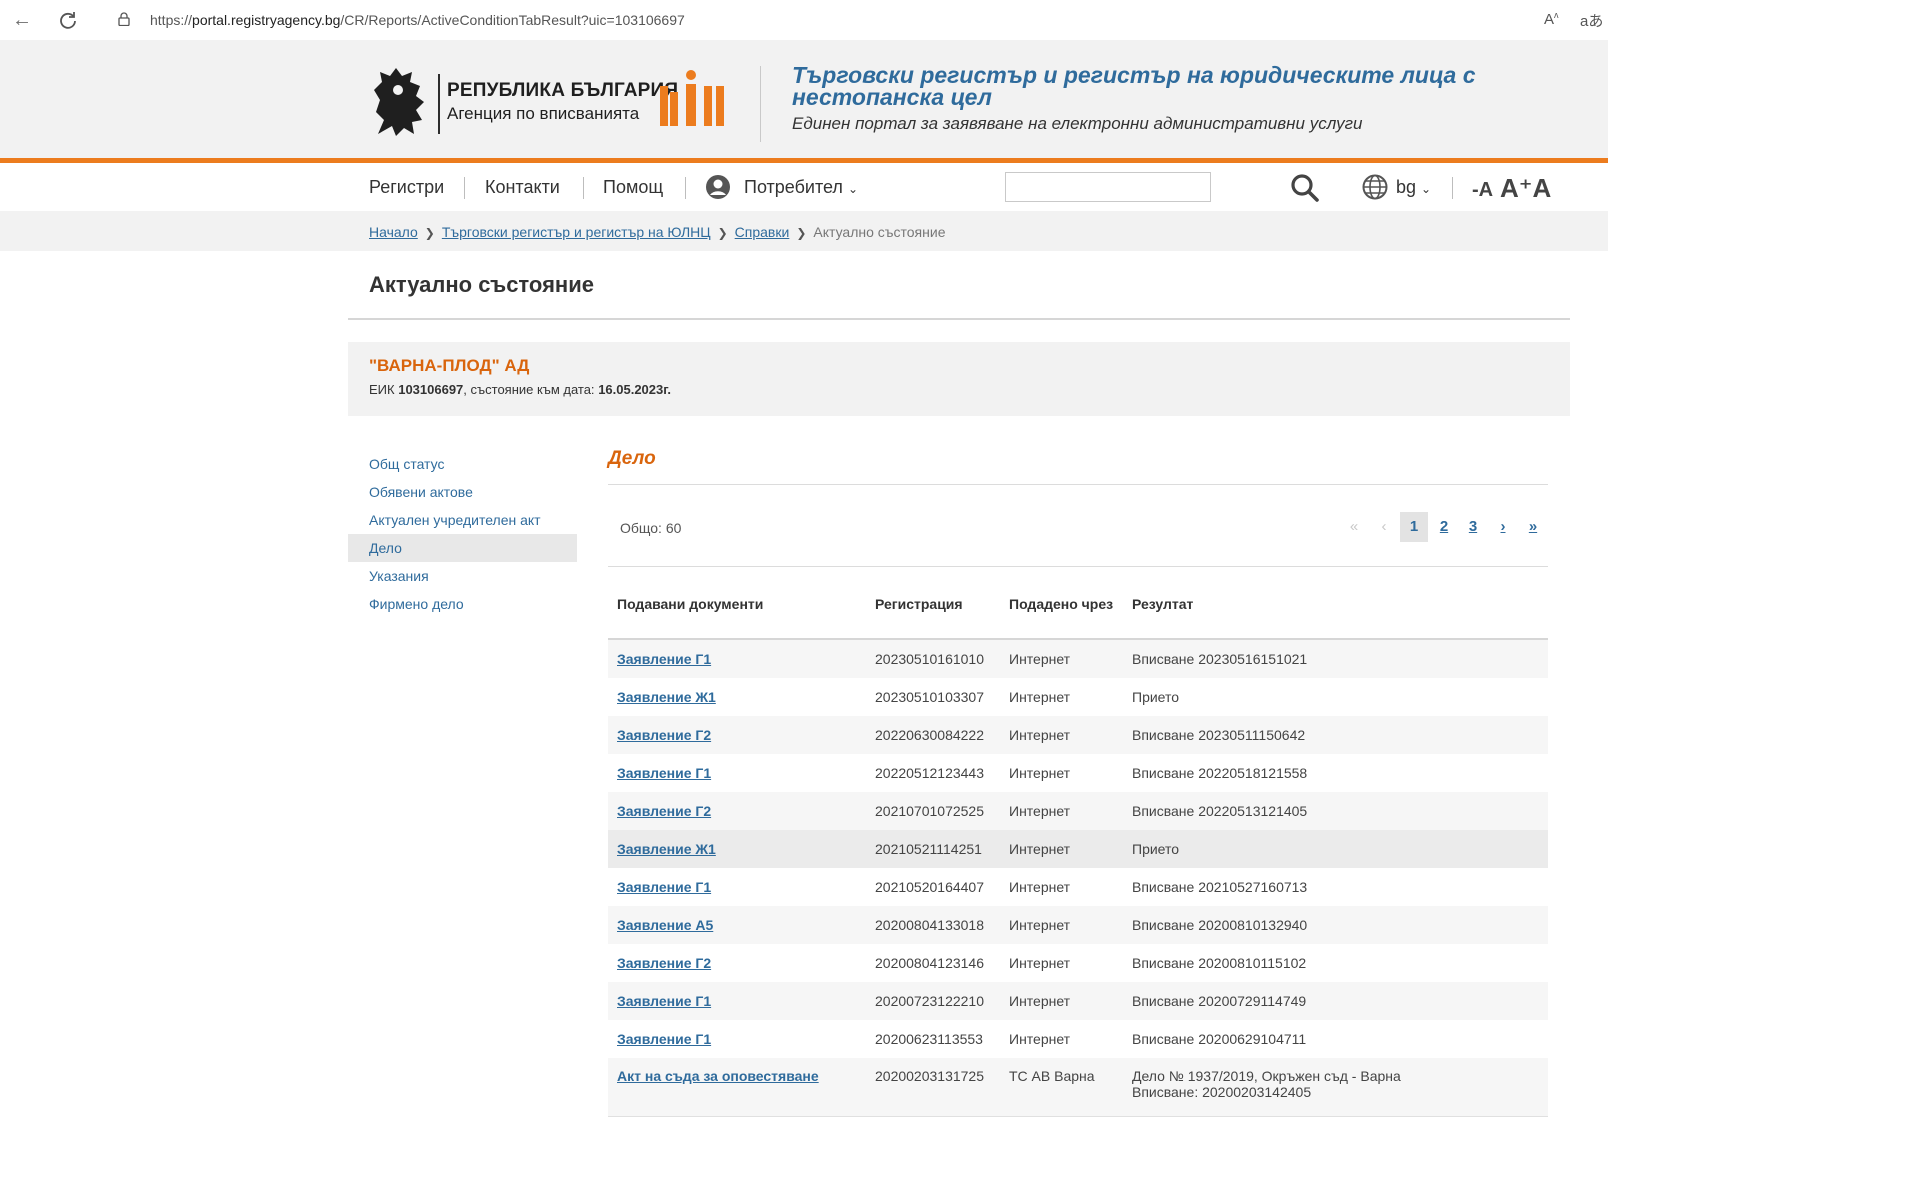  I want to click on side-menu-announced-acts: Обявени актове, so click(462, 492).